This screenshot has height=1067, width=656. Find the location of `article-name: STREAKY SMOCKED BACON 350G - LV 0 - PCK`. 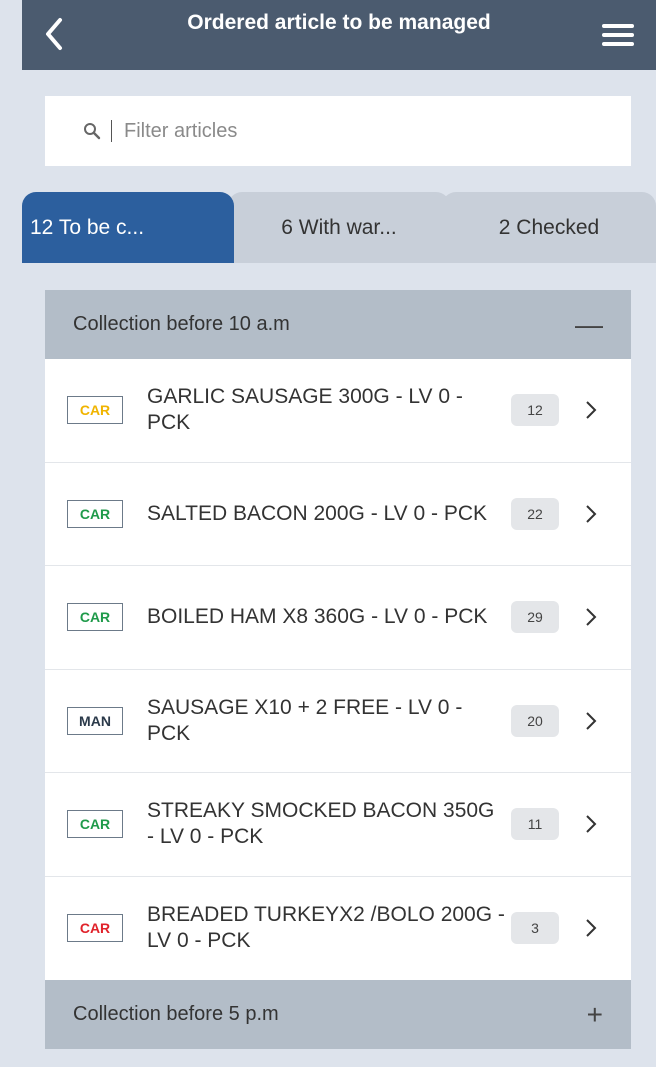

article-name: STREAKY SMOCKED BACON 350G - LV 0 - PCK is located at coordinates (321, 824).